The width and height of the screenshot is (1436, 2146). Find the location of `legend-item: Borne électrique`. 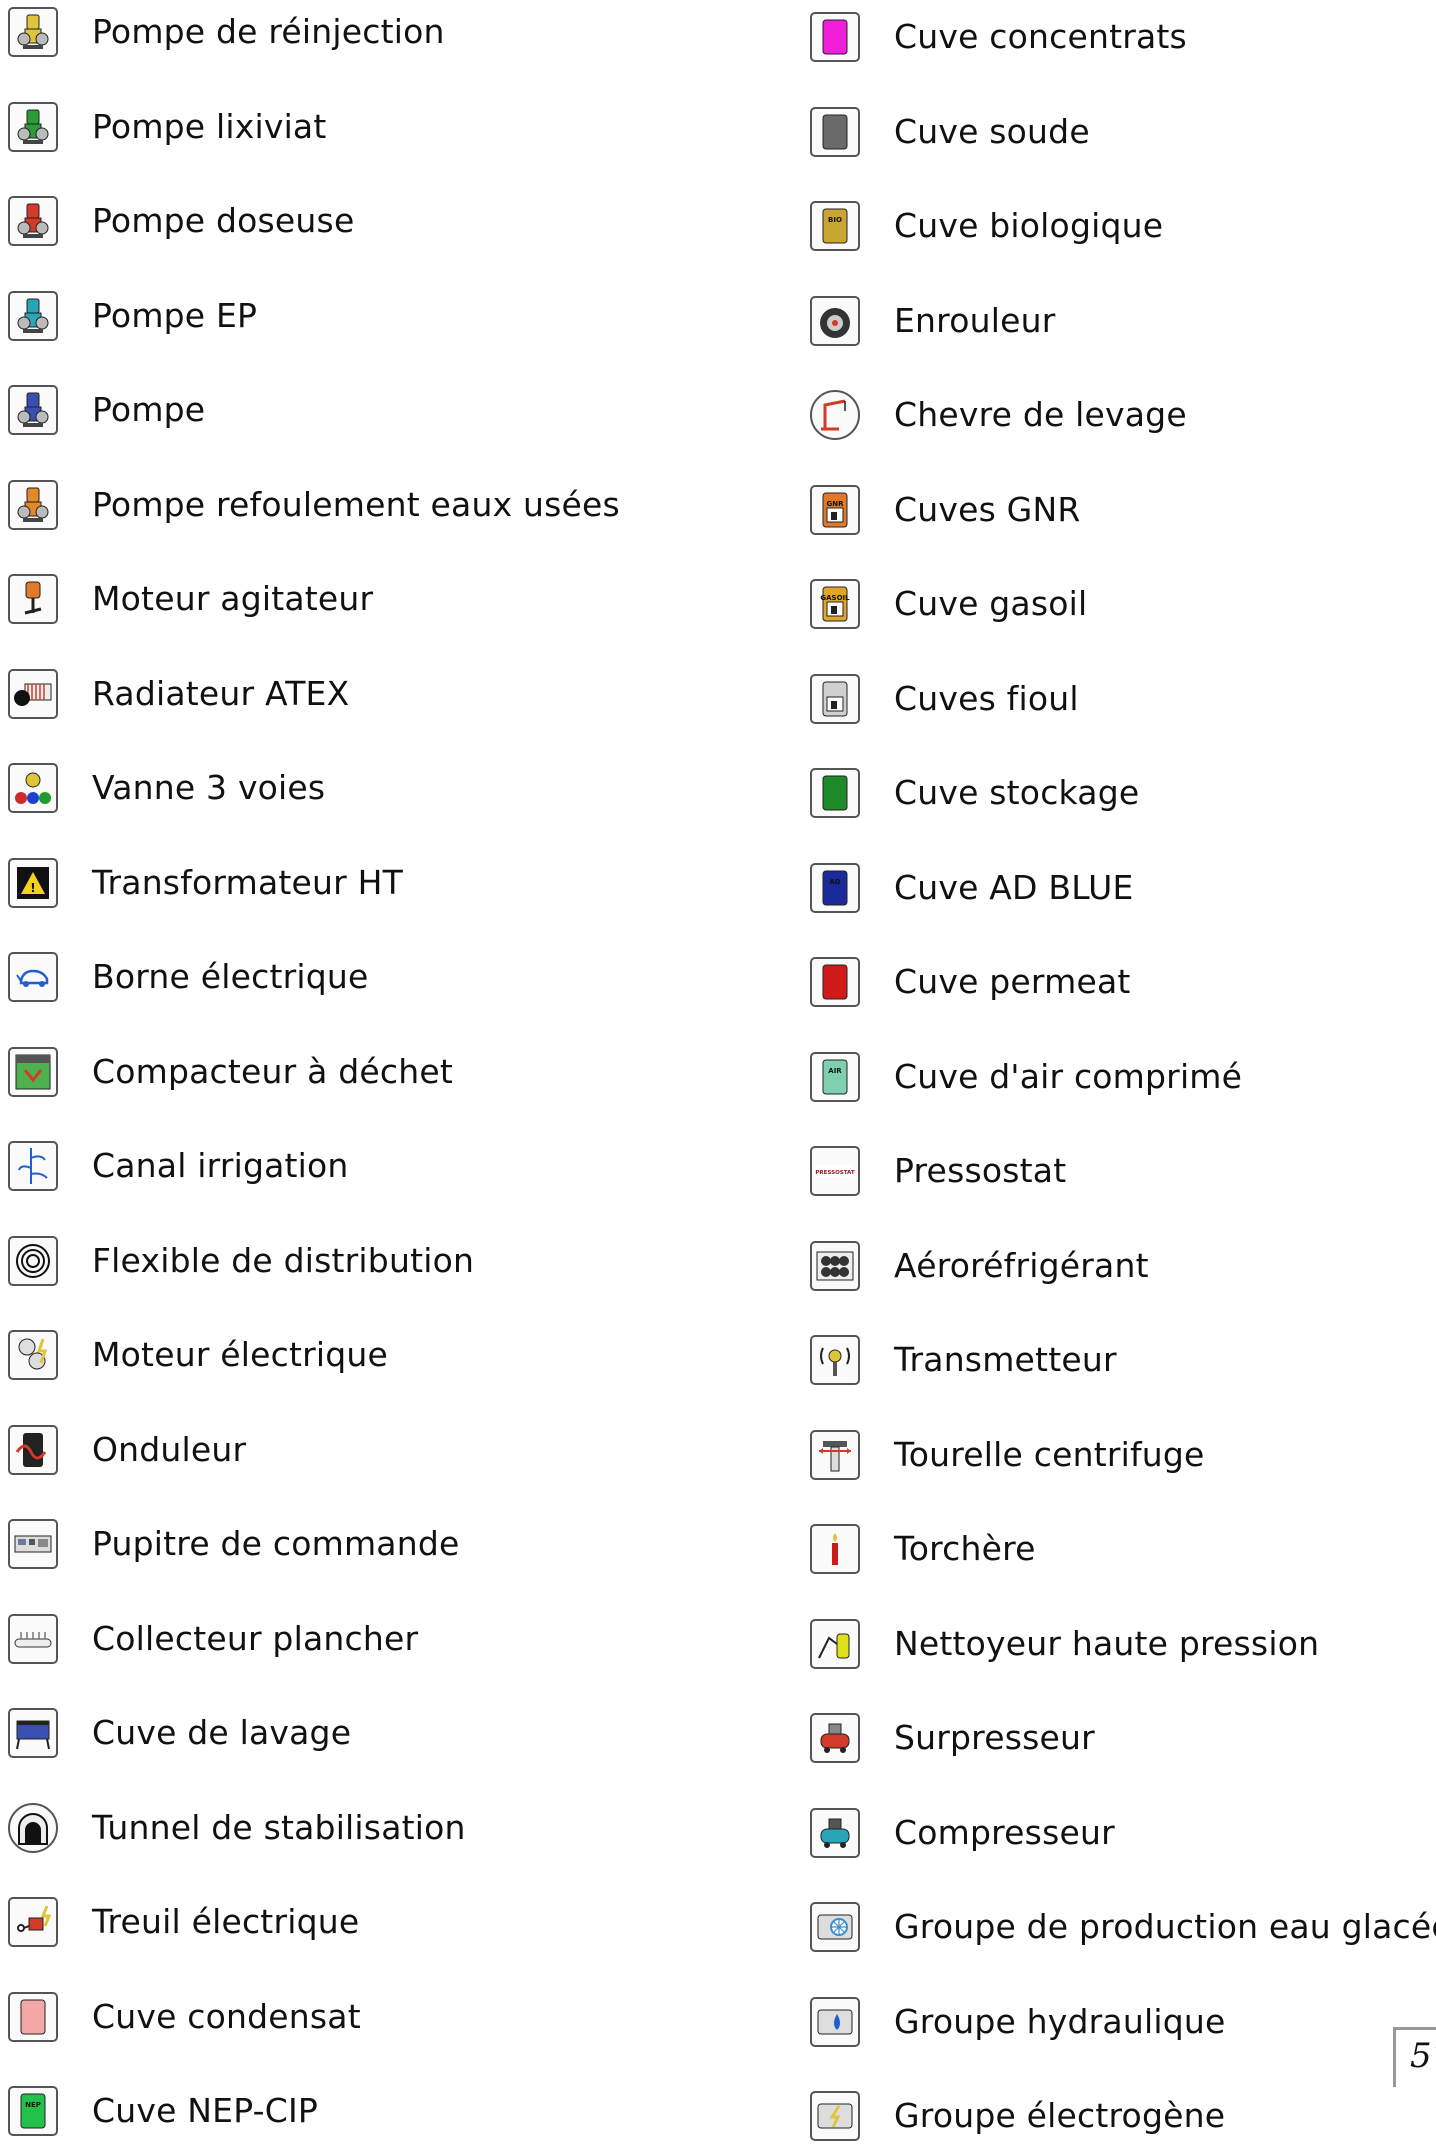

legend-item: Borne électrique is located at coordinates (188, 977).